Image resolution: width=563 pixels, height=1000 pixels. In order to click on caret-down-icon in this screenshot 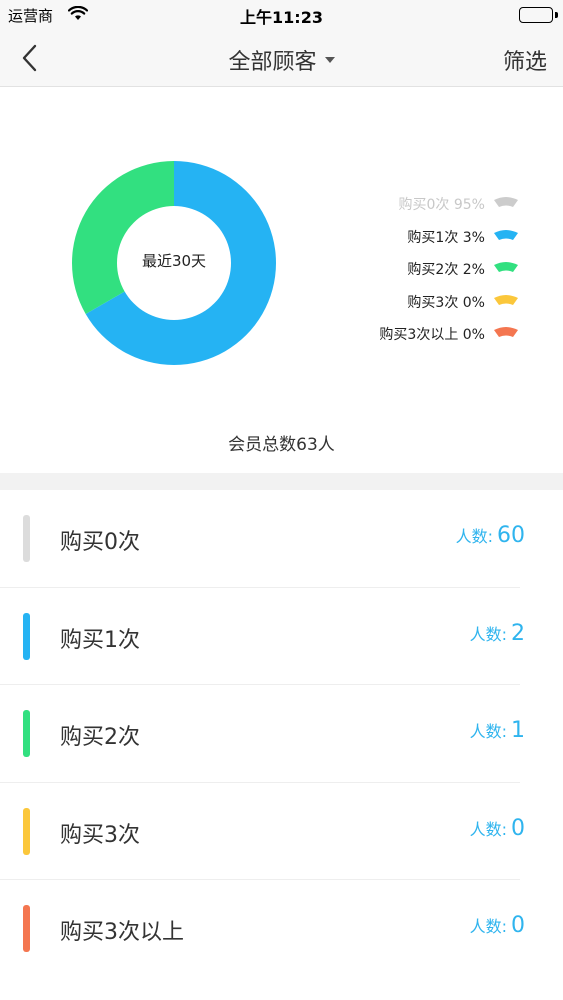, I will do `click(329, 60)`.